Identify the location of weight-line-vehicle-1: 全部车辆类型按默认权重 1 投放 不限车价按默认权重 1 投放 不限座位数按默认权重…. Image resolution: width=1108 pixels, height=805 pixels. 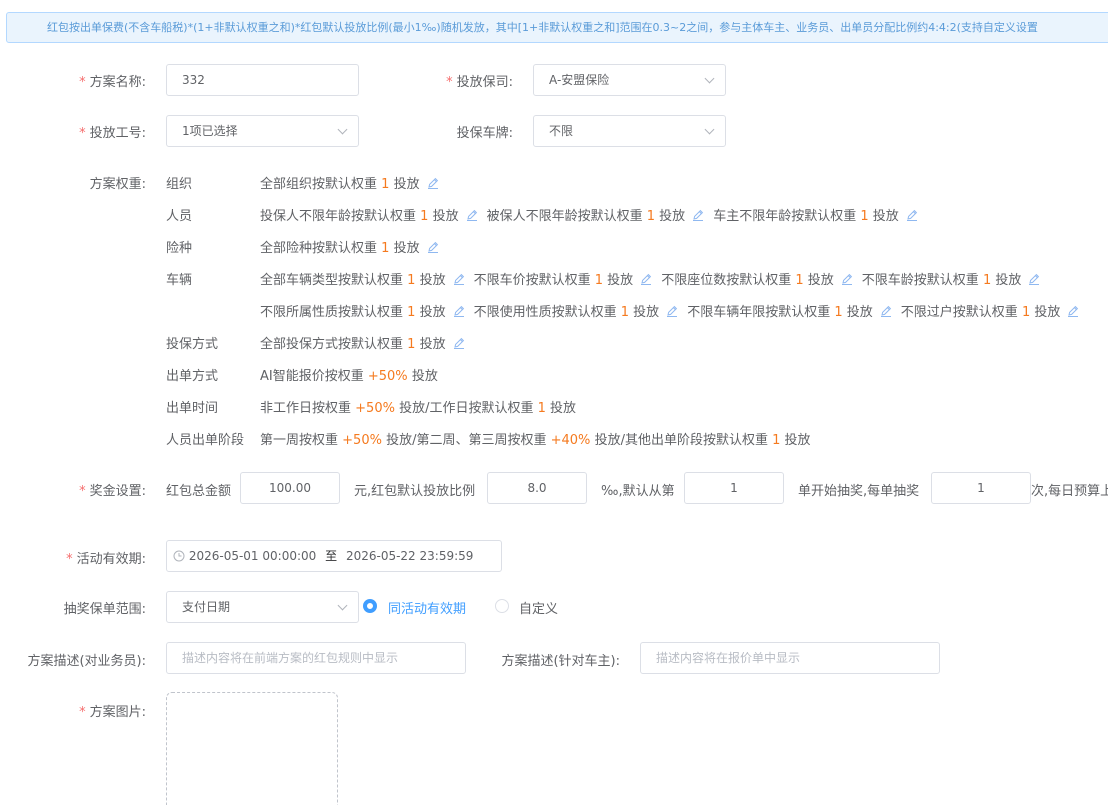
(684, 278).